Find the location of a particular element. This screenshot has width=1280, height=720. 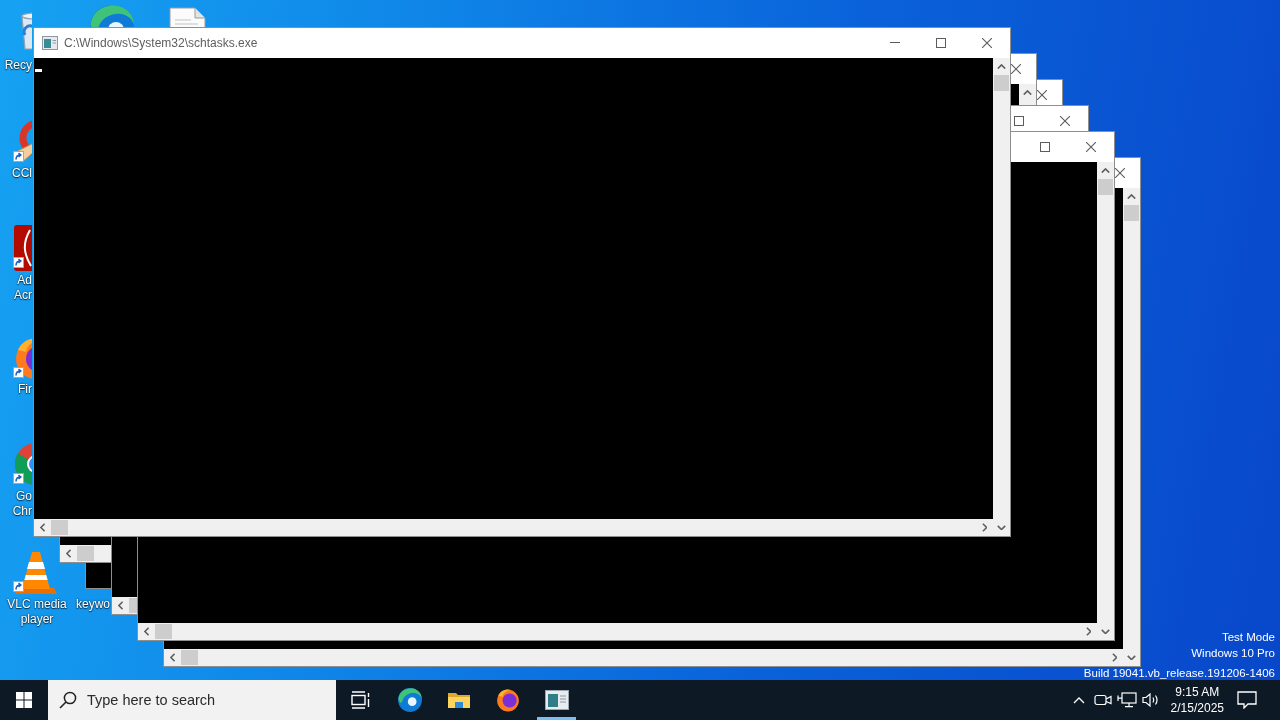

icon-label: CCl is located at coordinates (22, 173).